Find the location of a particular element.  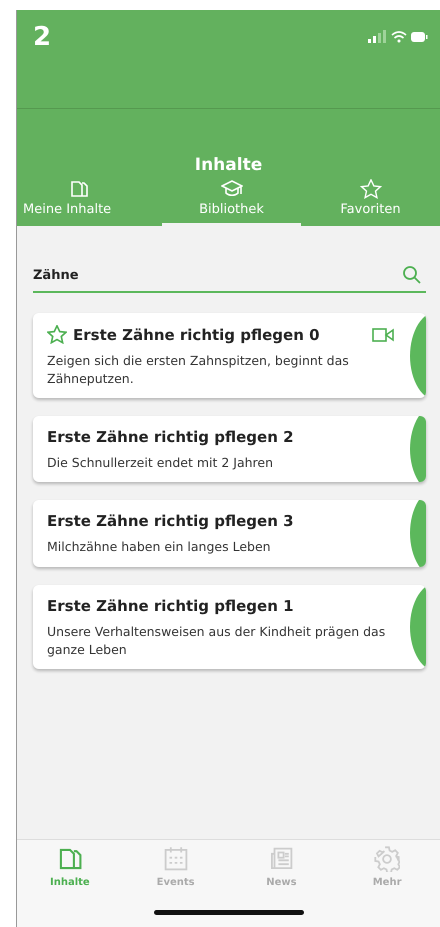

tab: Meine Inhalte is located at coordinates (89, 202).